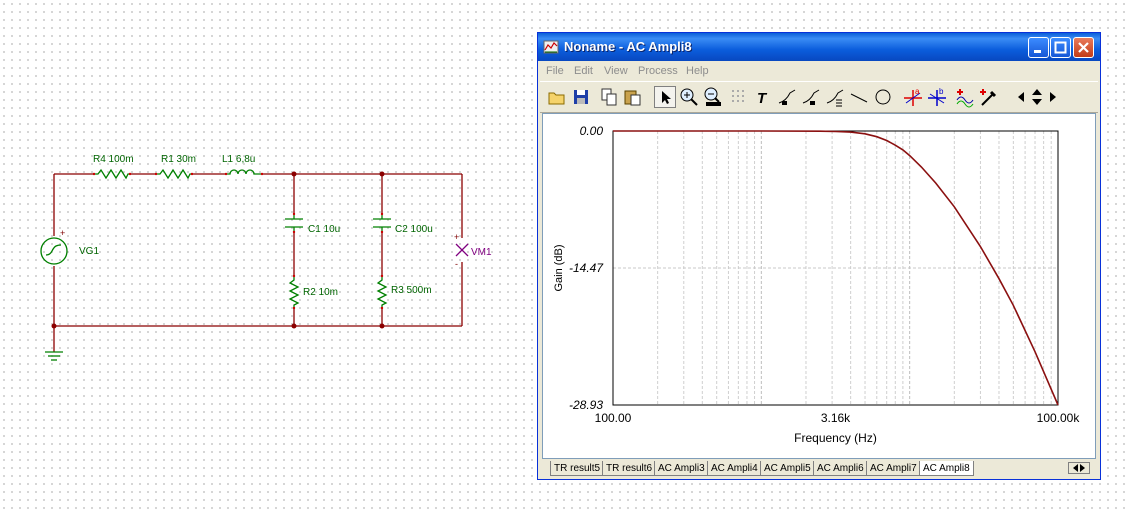 The image size is (1129, 512). What do you see at coordinates (629, 468) in the screenshot?
I see `tab-tr-result6: TR result6` at bounding box center [629, 468].